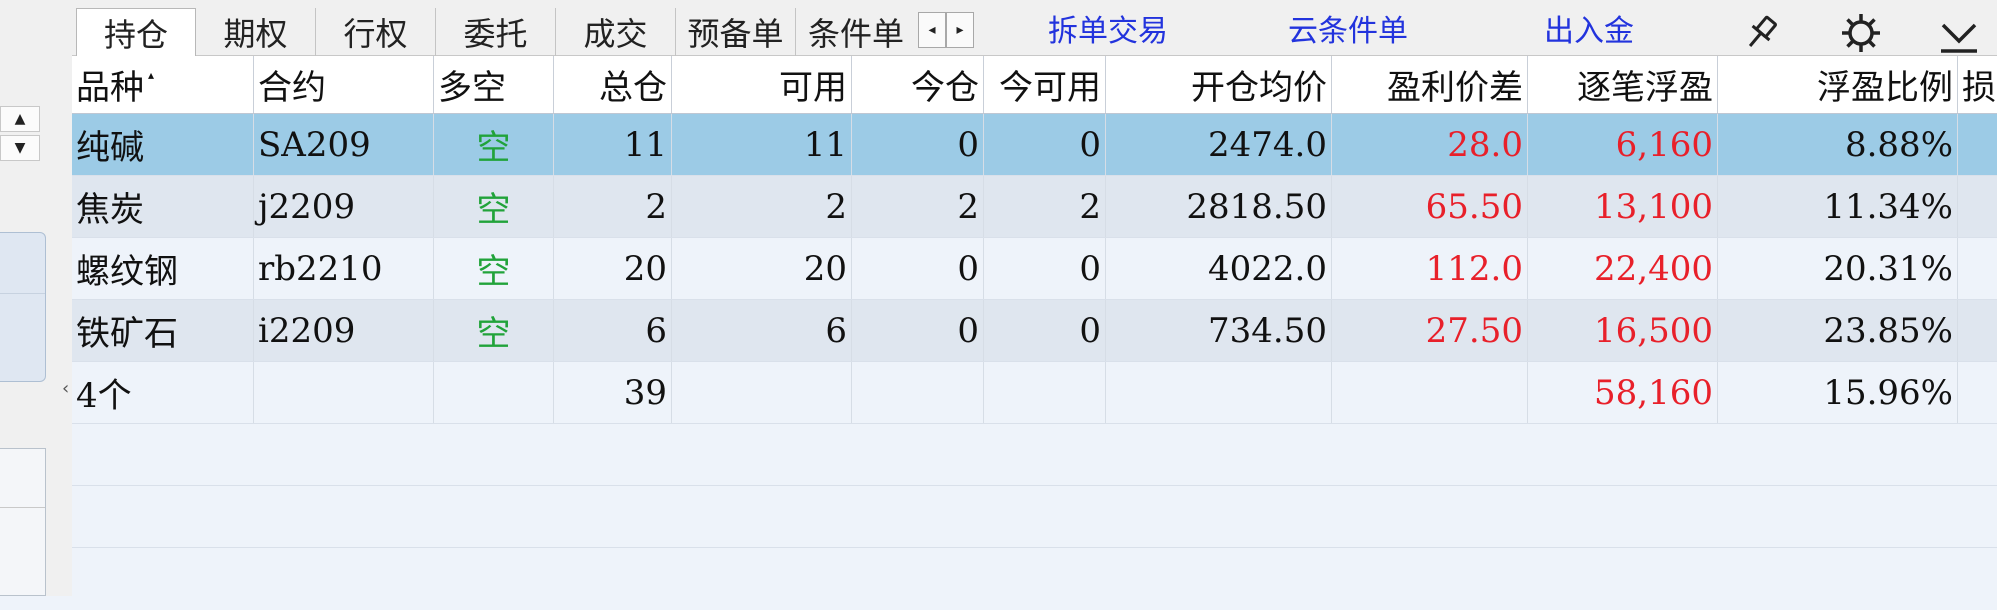 Image resolution: width=1997 pixels, height=610 pixels. Describe the element at coordinates (613, 268) in the screenshot. I see `cell-total: 20` at that location.